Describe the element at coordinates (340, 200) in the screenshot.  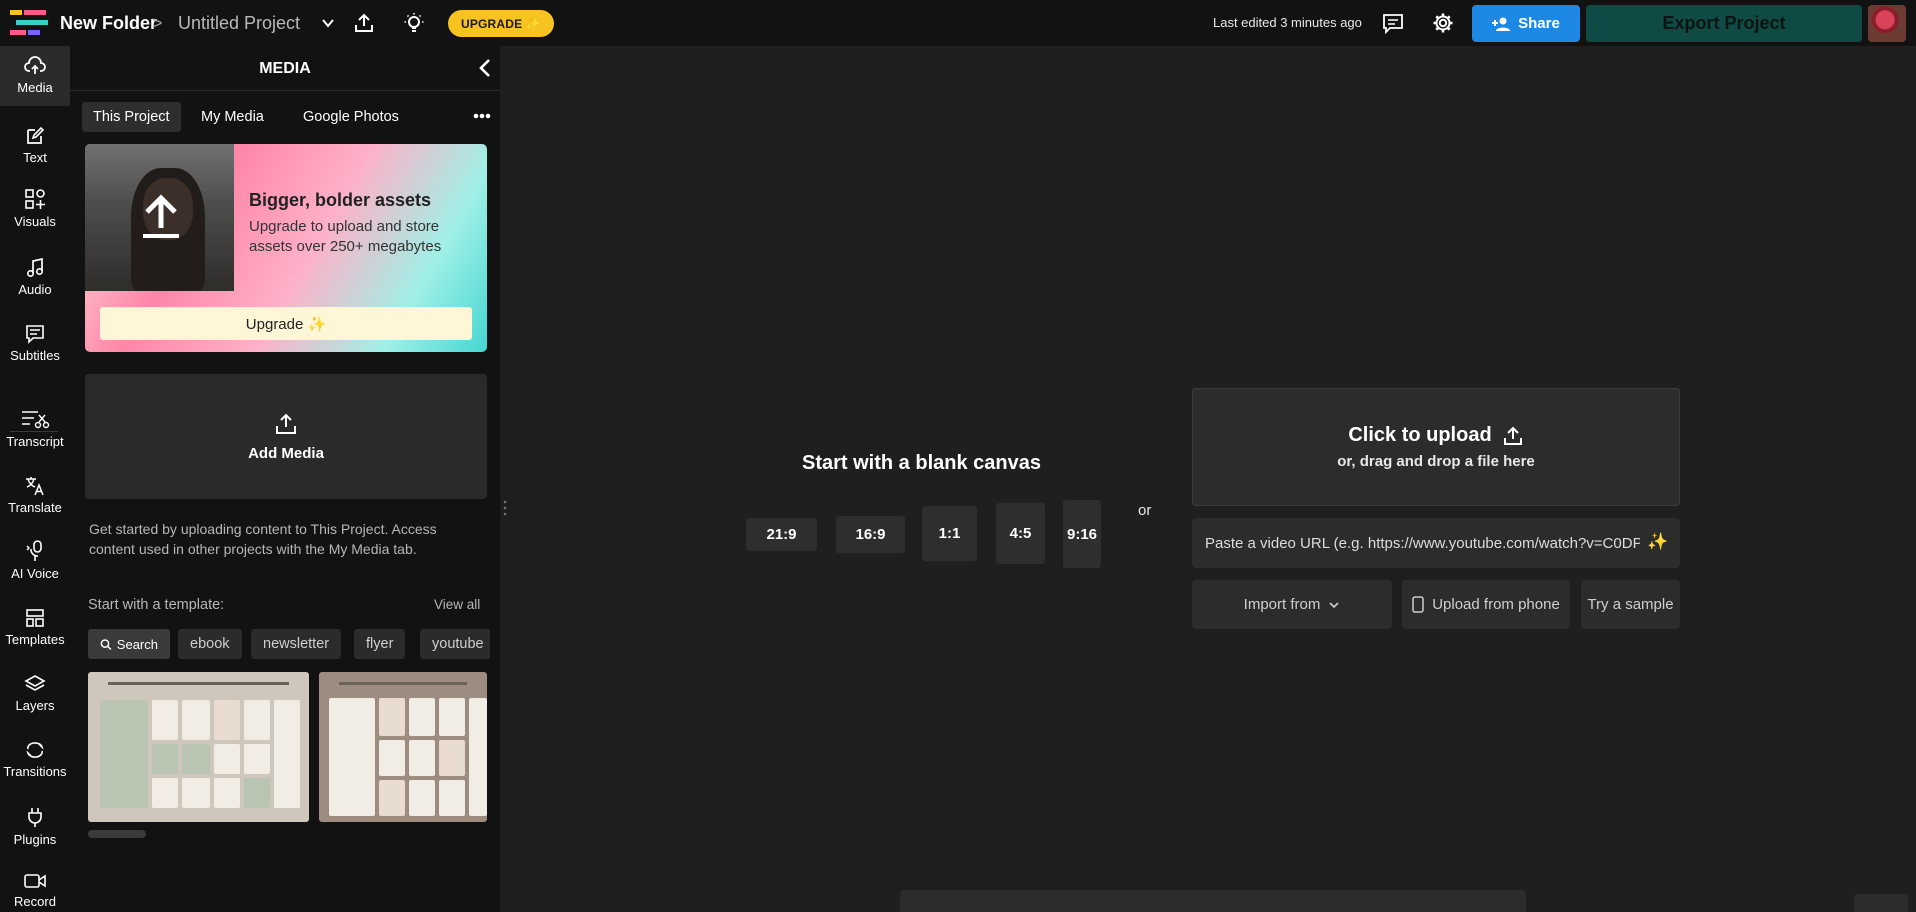
I see `promo-title: Bigger, bolder assets` at that location.